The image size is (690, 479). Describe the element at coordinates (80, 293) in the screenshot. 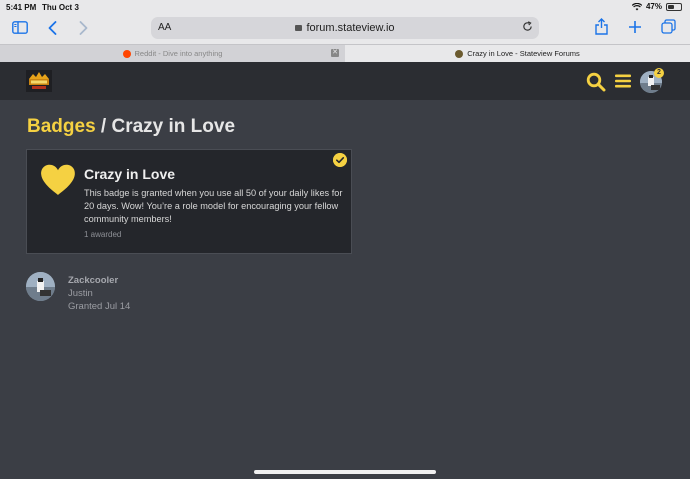

I see `user-title: Justin` at that location.